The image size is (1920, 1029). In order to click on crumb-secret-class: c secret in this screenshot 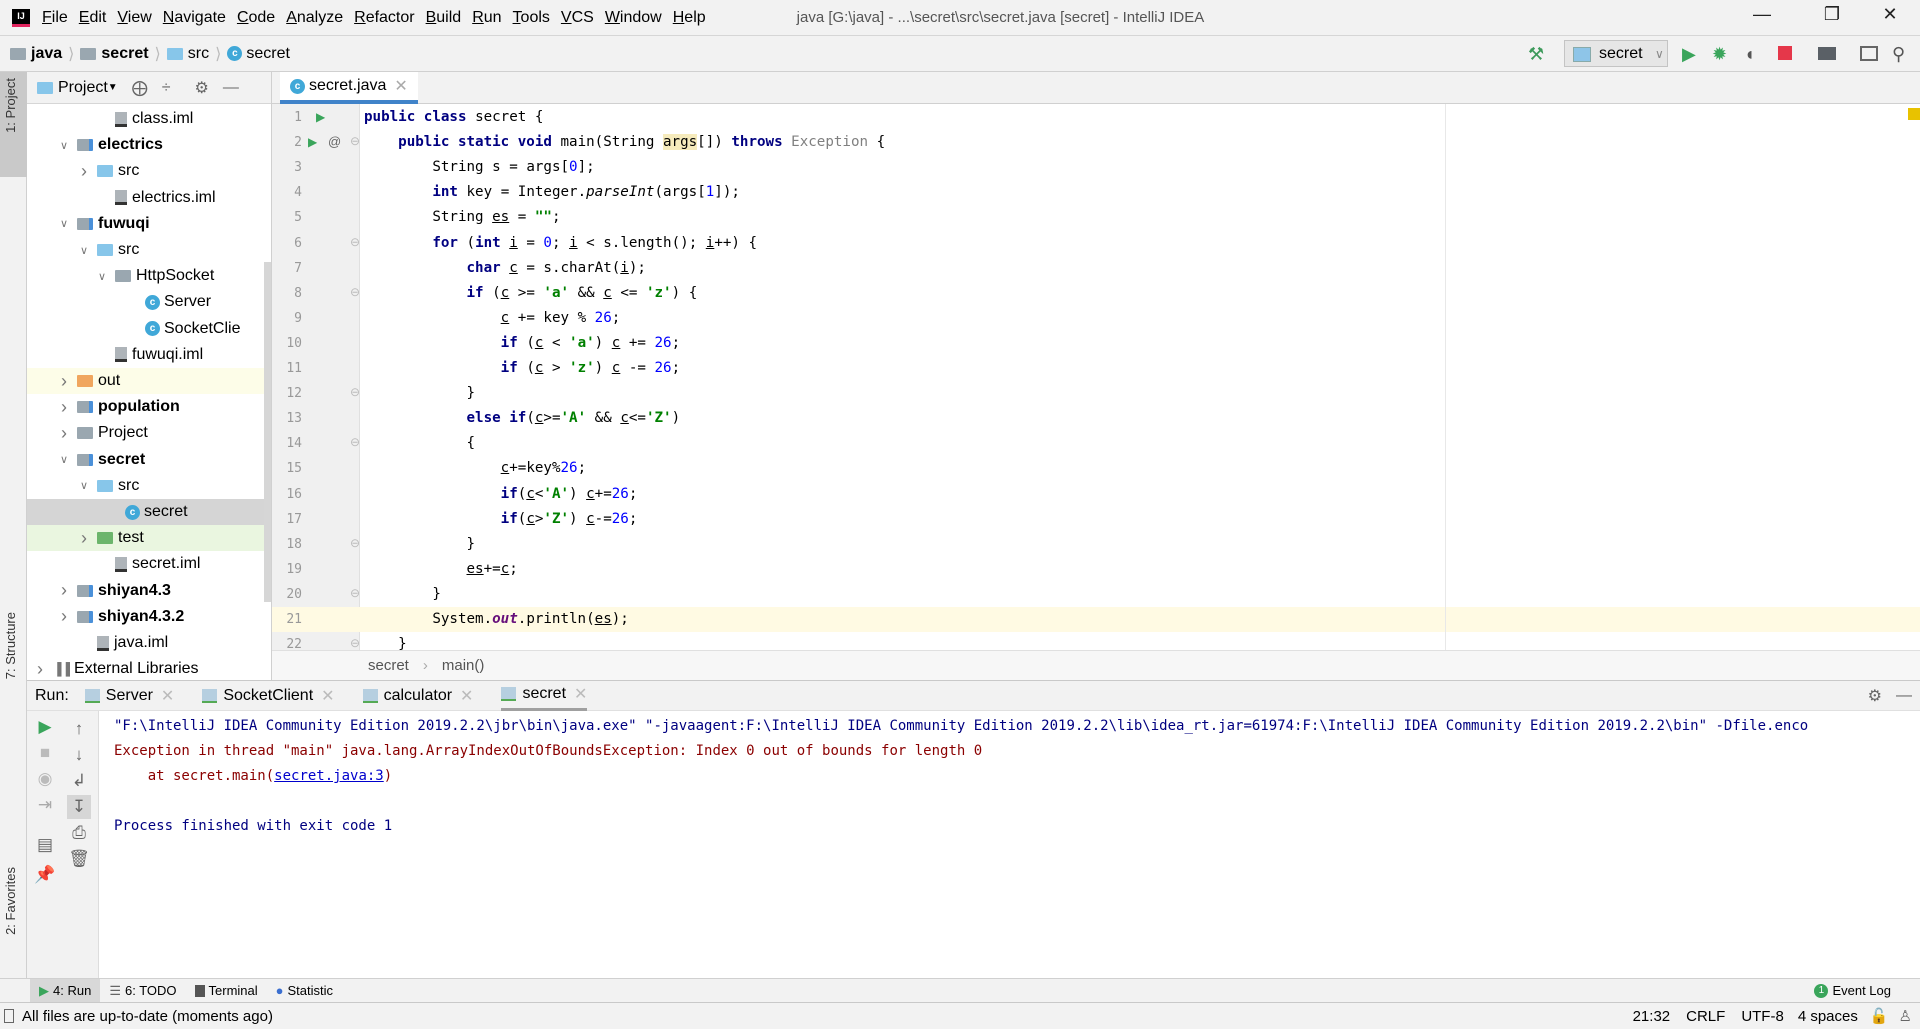, I will do `click(258, 54)`.